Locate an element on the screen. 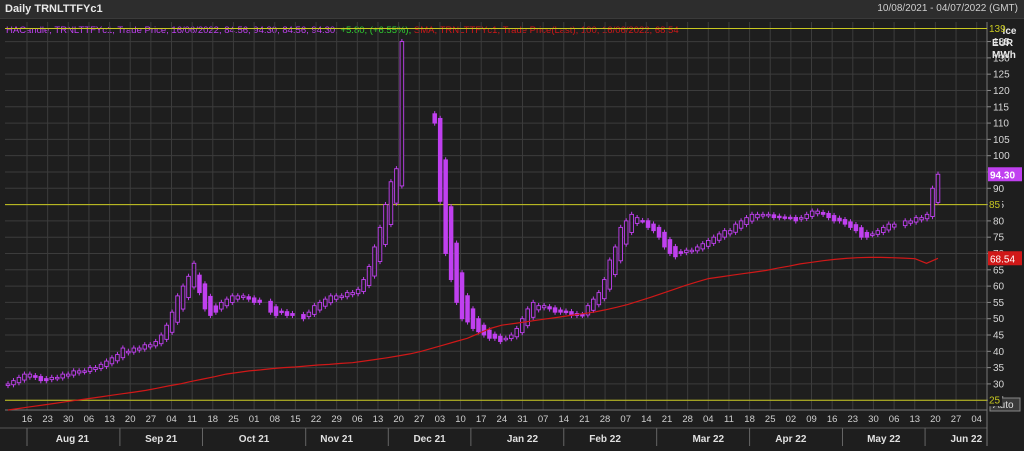 Image resolution: width=1024 pixels, height=451 pixels. month-label: Nov 21 is located at coordinates (336, 439).